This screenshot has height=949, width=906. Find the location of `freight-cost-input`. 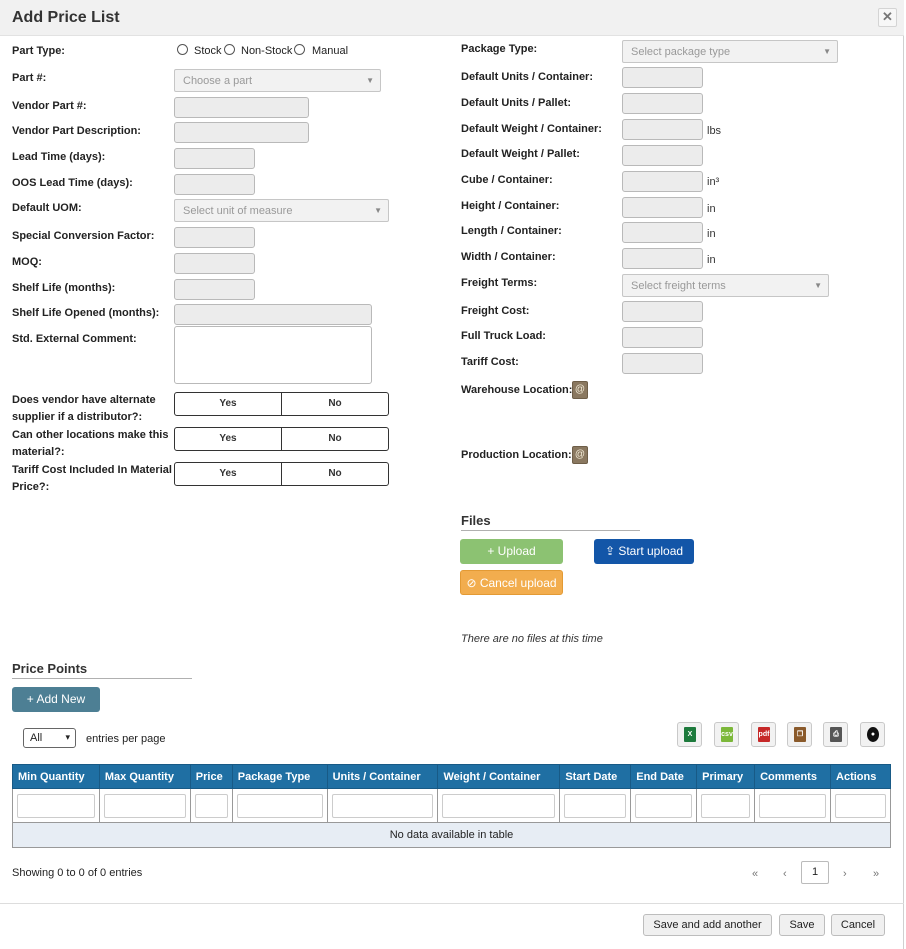

freight-cost-input is located at coordinates (662, 311).